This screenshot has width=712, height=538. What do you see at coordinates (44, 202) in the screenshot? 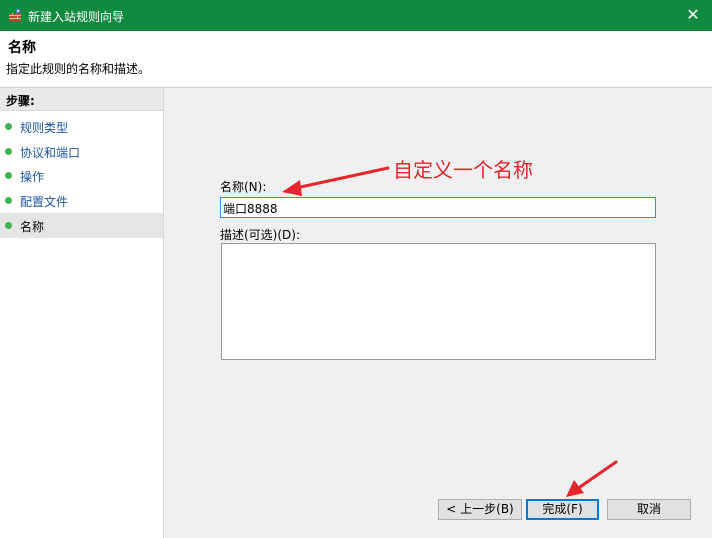
I see `step-label: 配置文件` at bounding box center [44, 202].